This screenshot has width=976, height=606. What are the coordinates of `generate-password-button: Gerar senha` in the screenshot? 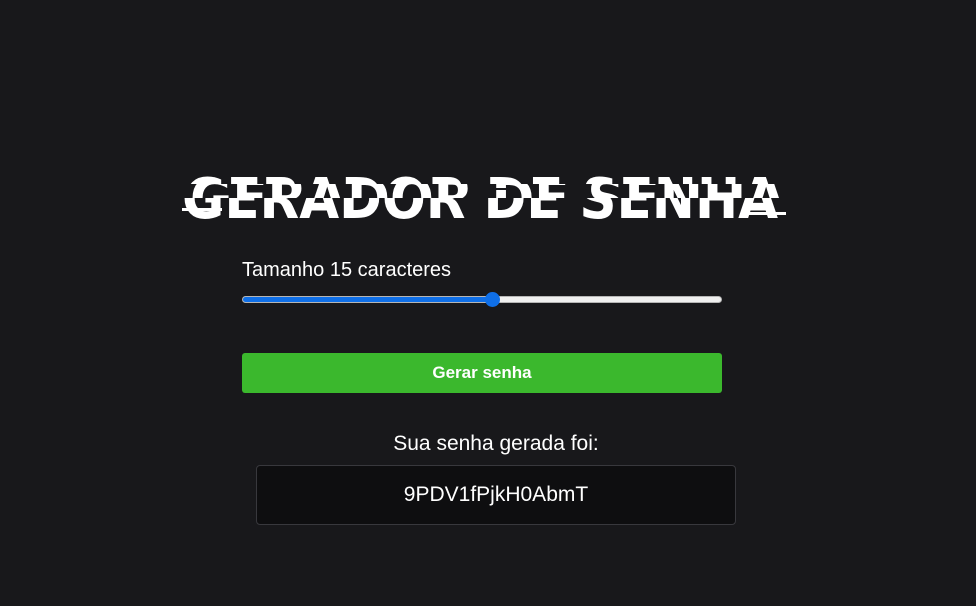 It's located at (482, 373).